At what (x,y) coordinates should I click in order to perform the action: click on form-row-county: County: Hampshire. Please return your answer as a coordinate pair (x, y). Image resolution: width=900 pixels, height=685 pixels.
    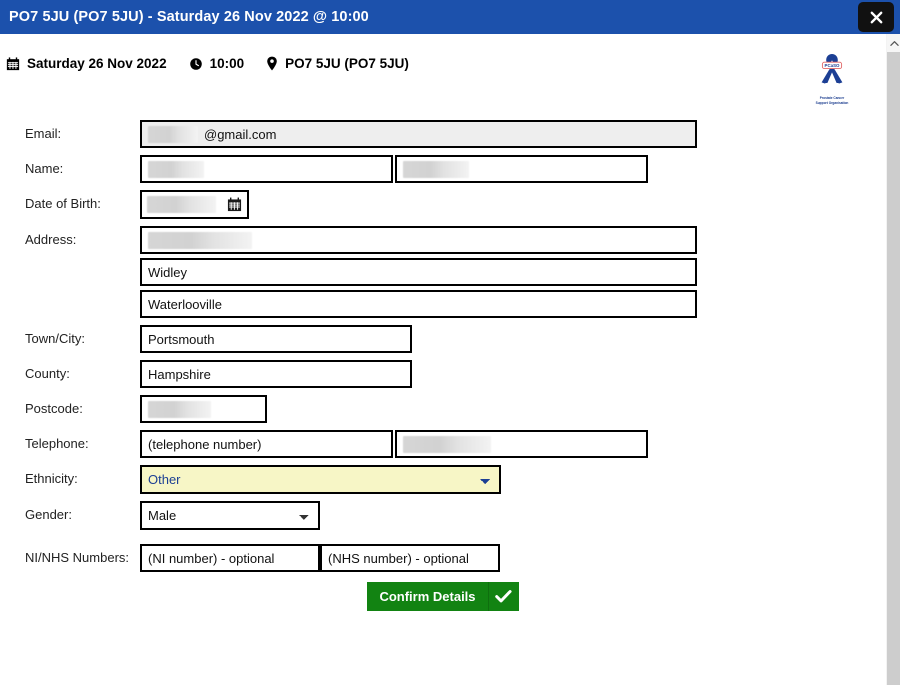
    Looking at the image, I should click on (443, 374).